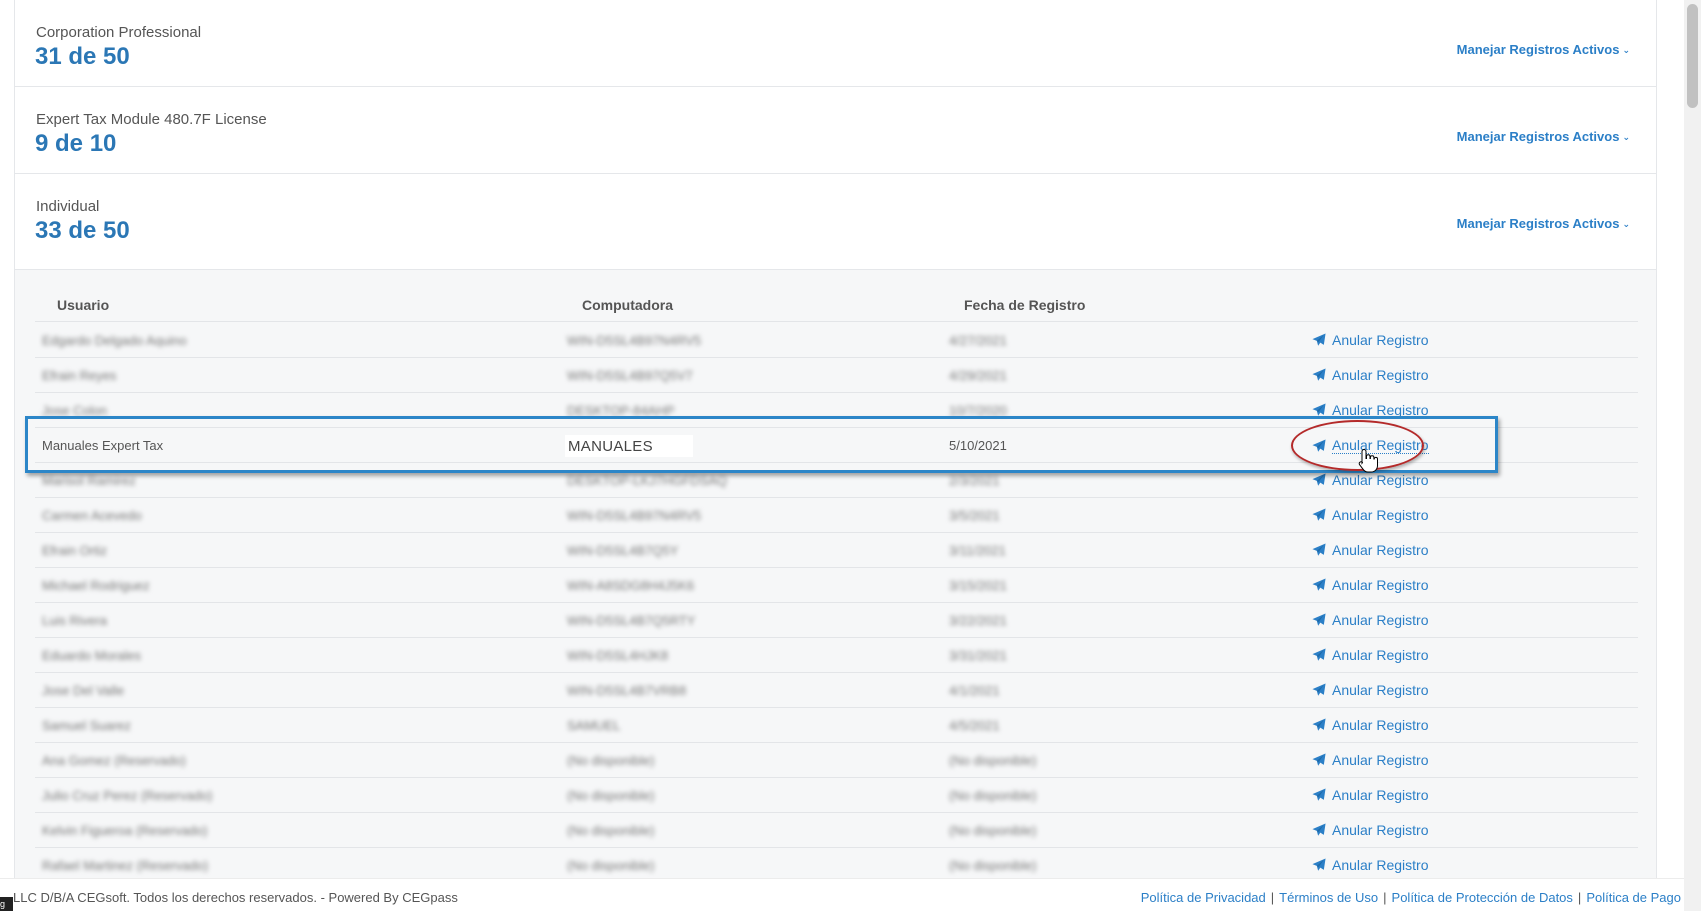 Image resolution: width=1701 pixels, height=911 pixels. I want to click on license-name: Expert Tax Module 480.7F License, so click(151, 119).